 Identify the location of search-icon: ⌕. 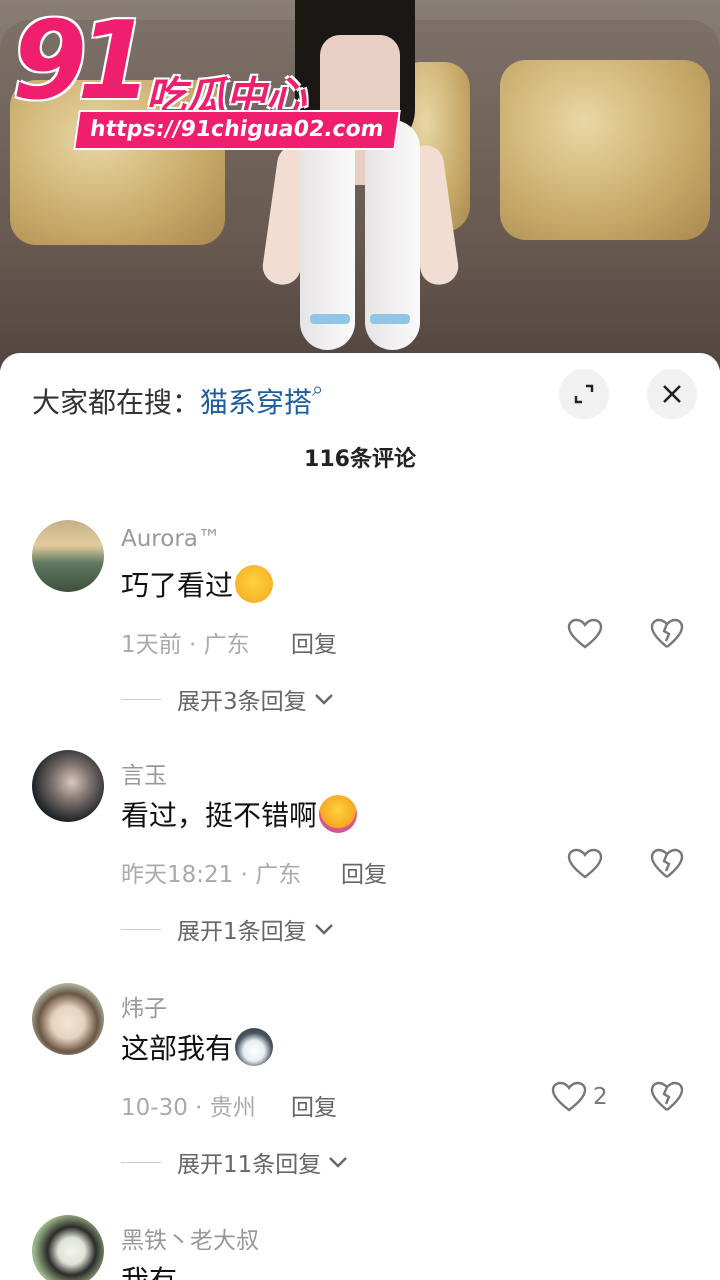
(318, 389).